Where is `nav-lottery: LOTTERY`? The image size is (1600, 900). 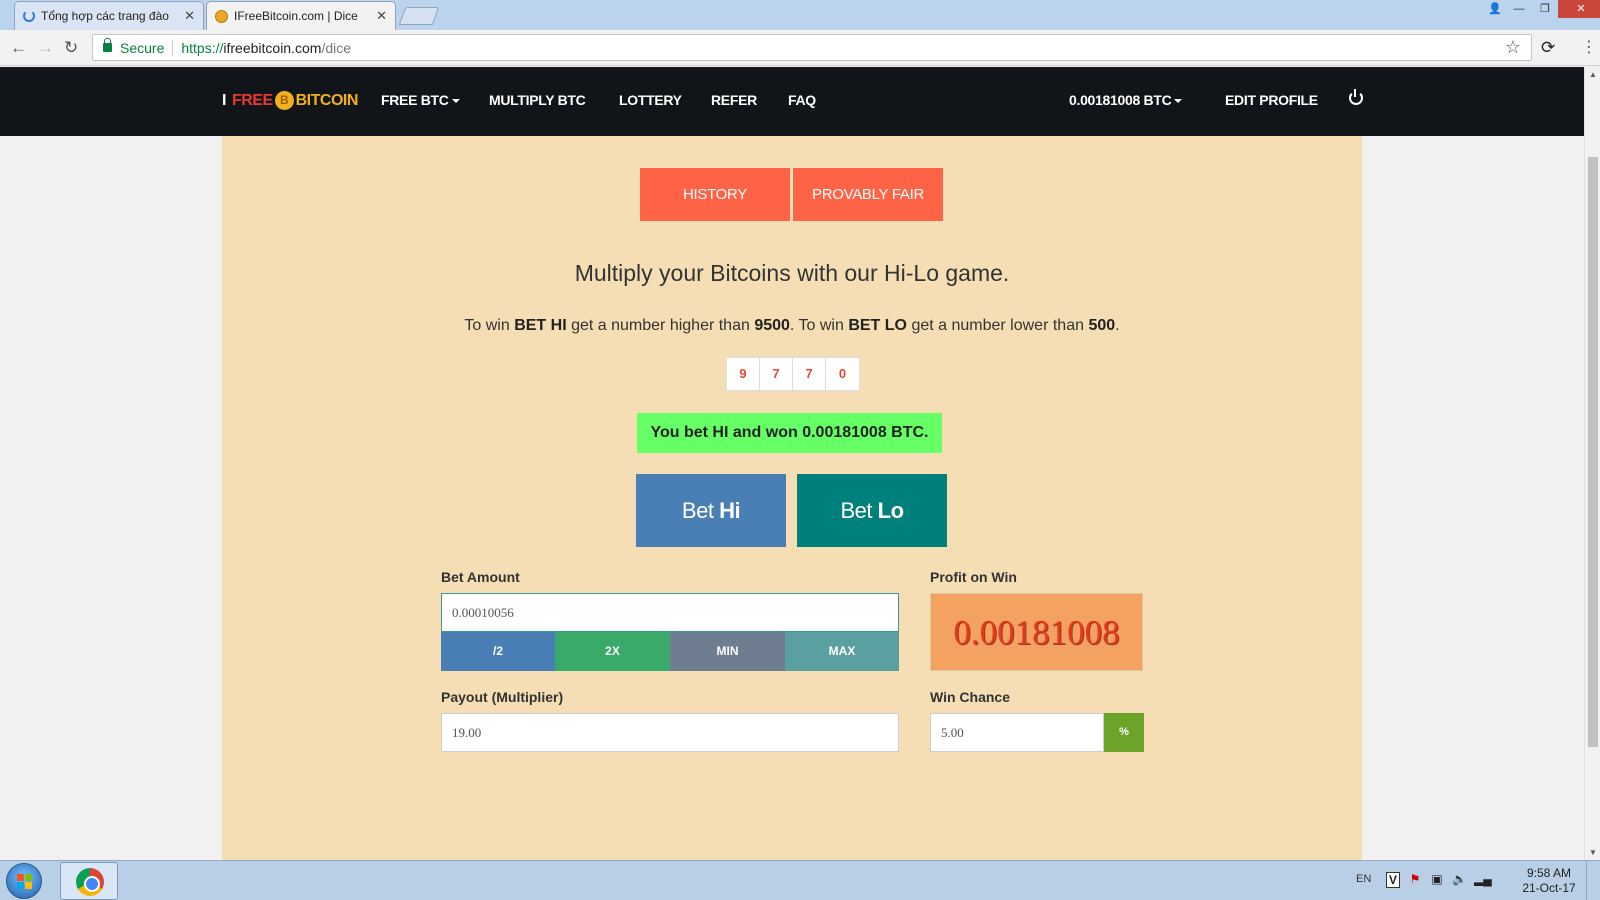 nav-lottery: LOTTERY is located at coordinates (650, 100).